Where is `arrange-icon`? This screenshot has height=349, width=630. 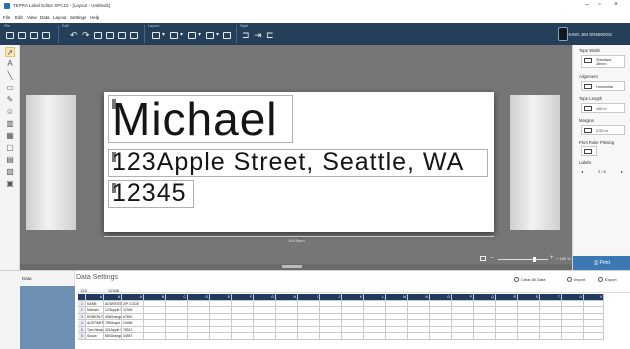
arrange-icon is located at coordinates (210, 35).